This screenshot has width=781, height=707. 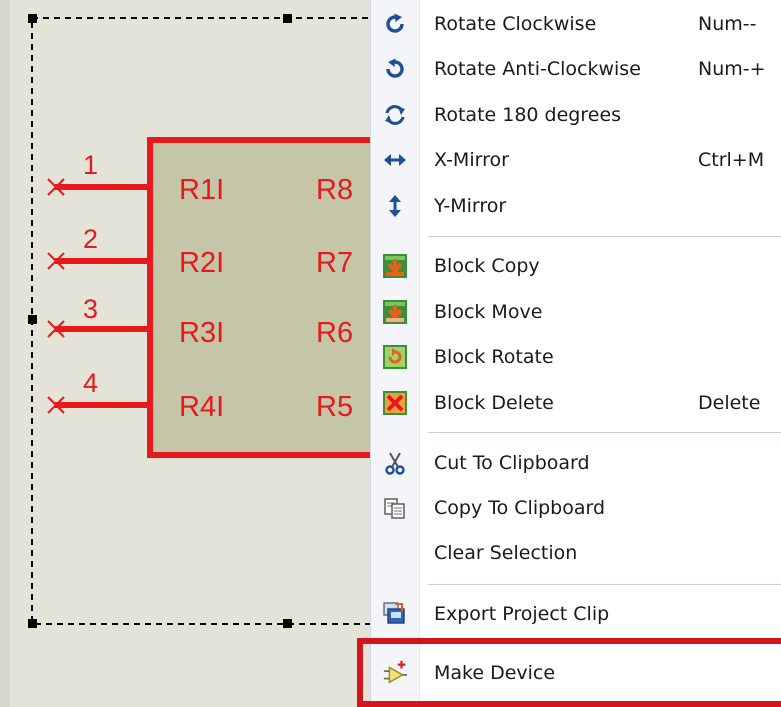 What do you see at coordinates (576, 357) in the screenshot?
I see `menu-item-block-rotate: Block Rotate` at bounding box center [576, 357].